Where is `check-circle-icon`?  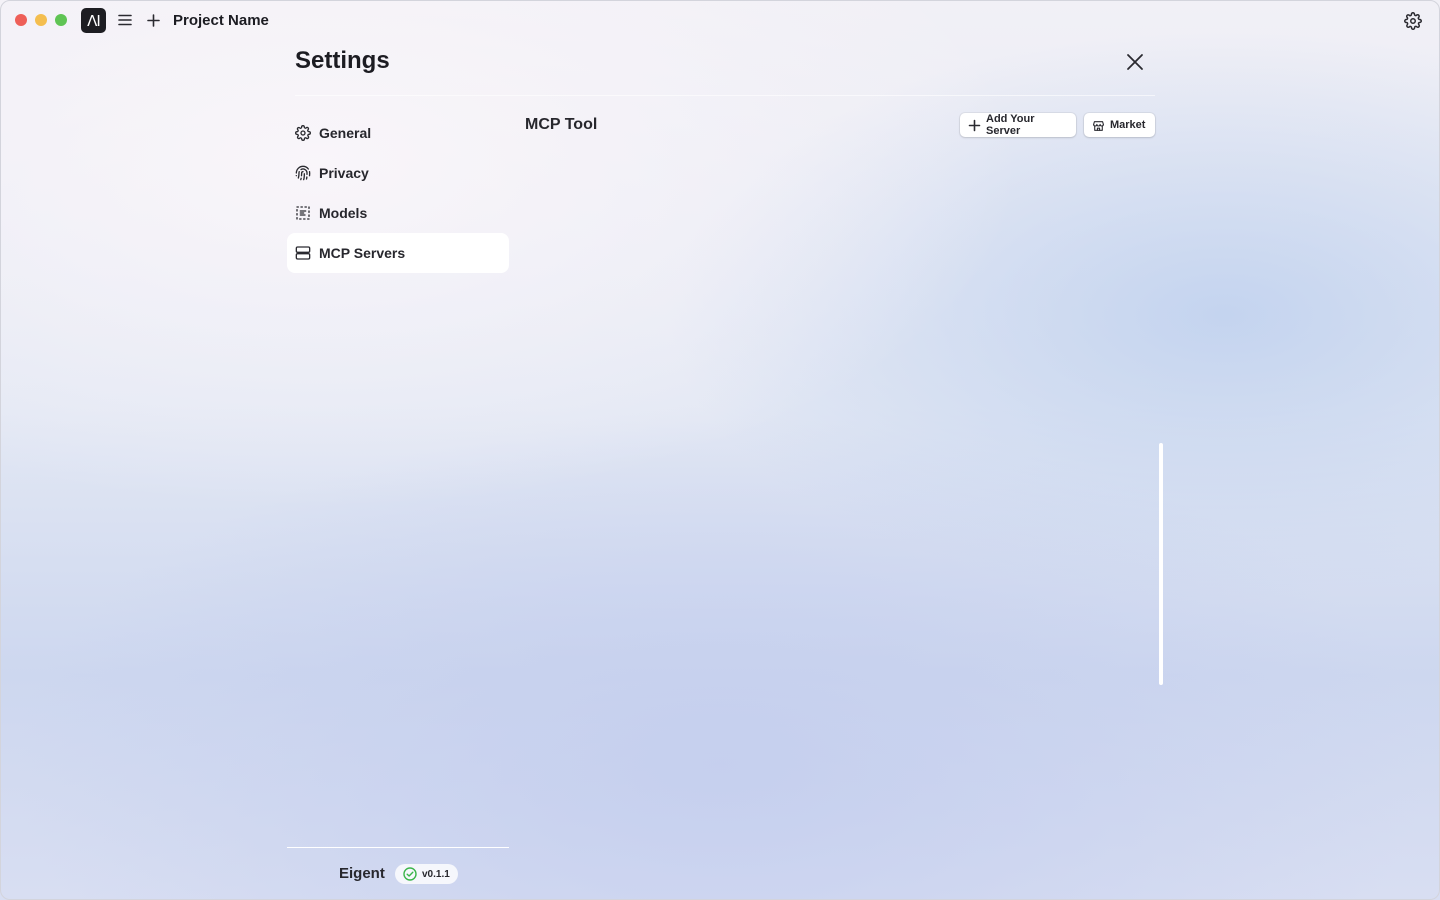
check-circle-icon is located at coordinates (410, 874).